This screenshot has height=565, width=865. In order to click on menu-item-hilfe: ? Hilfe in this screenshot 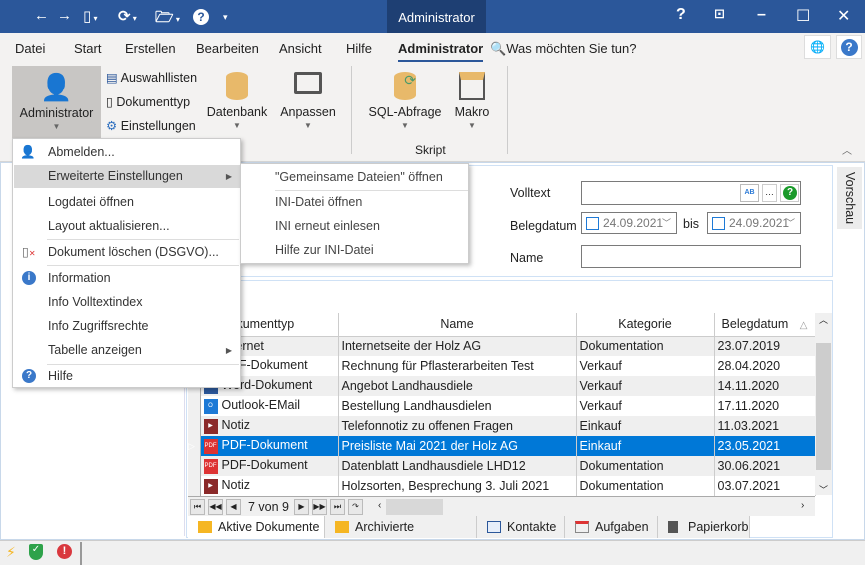, I will do `click(127, 376)`.